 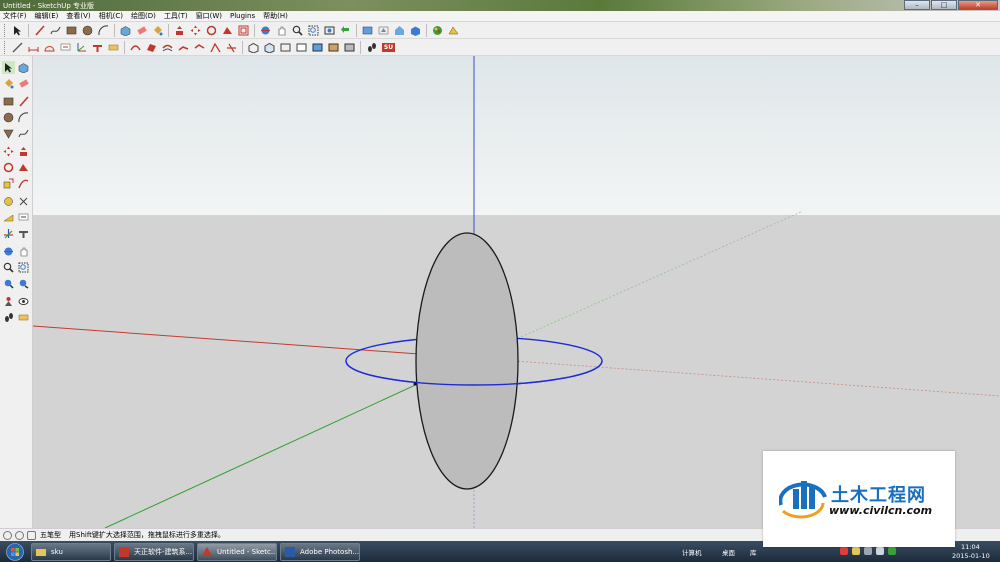 What do you see at coordinates (301, 47) in the screenshot?
I see `hidden-line-icon` at bounding box center [301, 47].